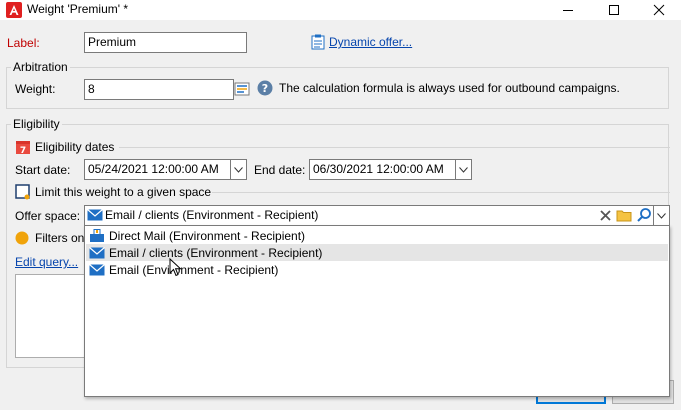 This screenshot has width=681, height=410. Describe the element at coordinates (378, 169) in the screenshot. I see `end-date-value: 06/30/2021 12:00:00 AM` at that location.